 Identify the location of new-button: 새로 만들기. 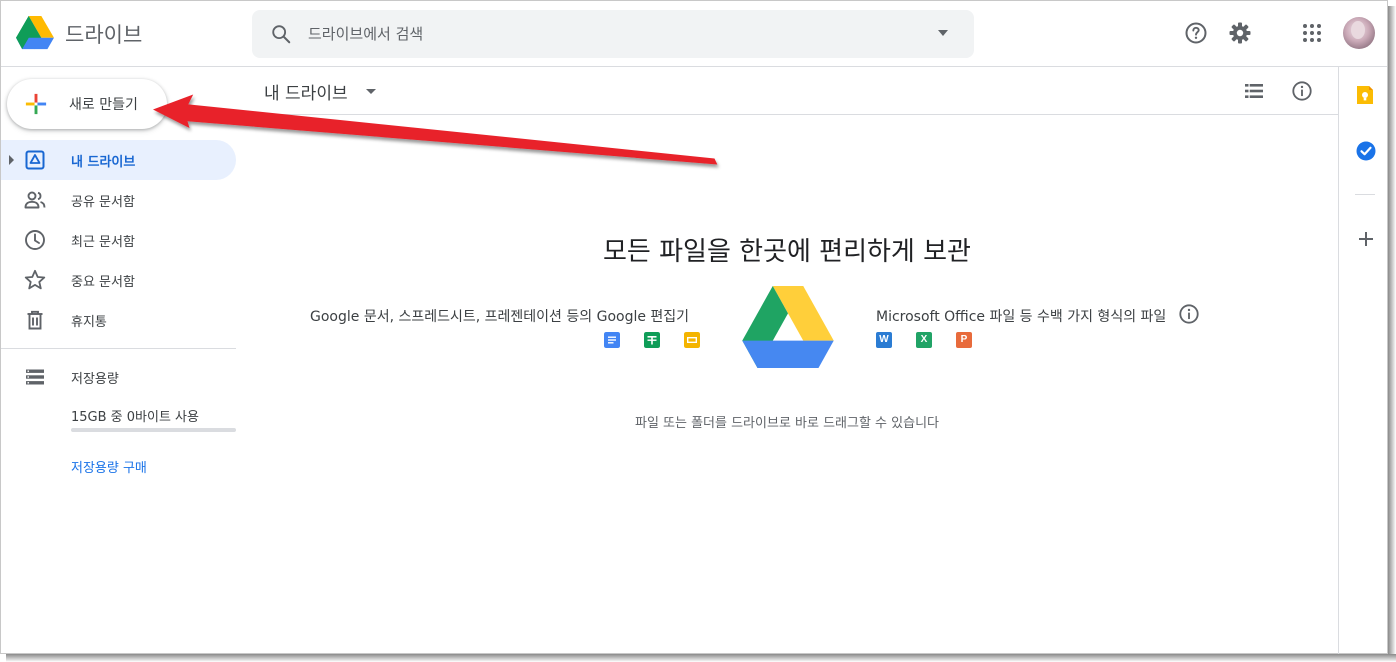
(87, 104).